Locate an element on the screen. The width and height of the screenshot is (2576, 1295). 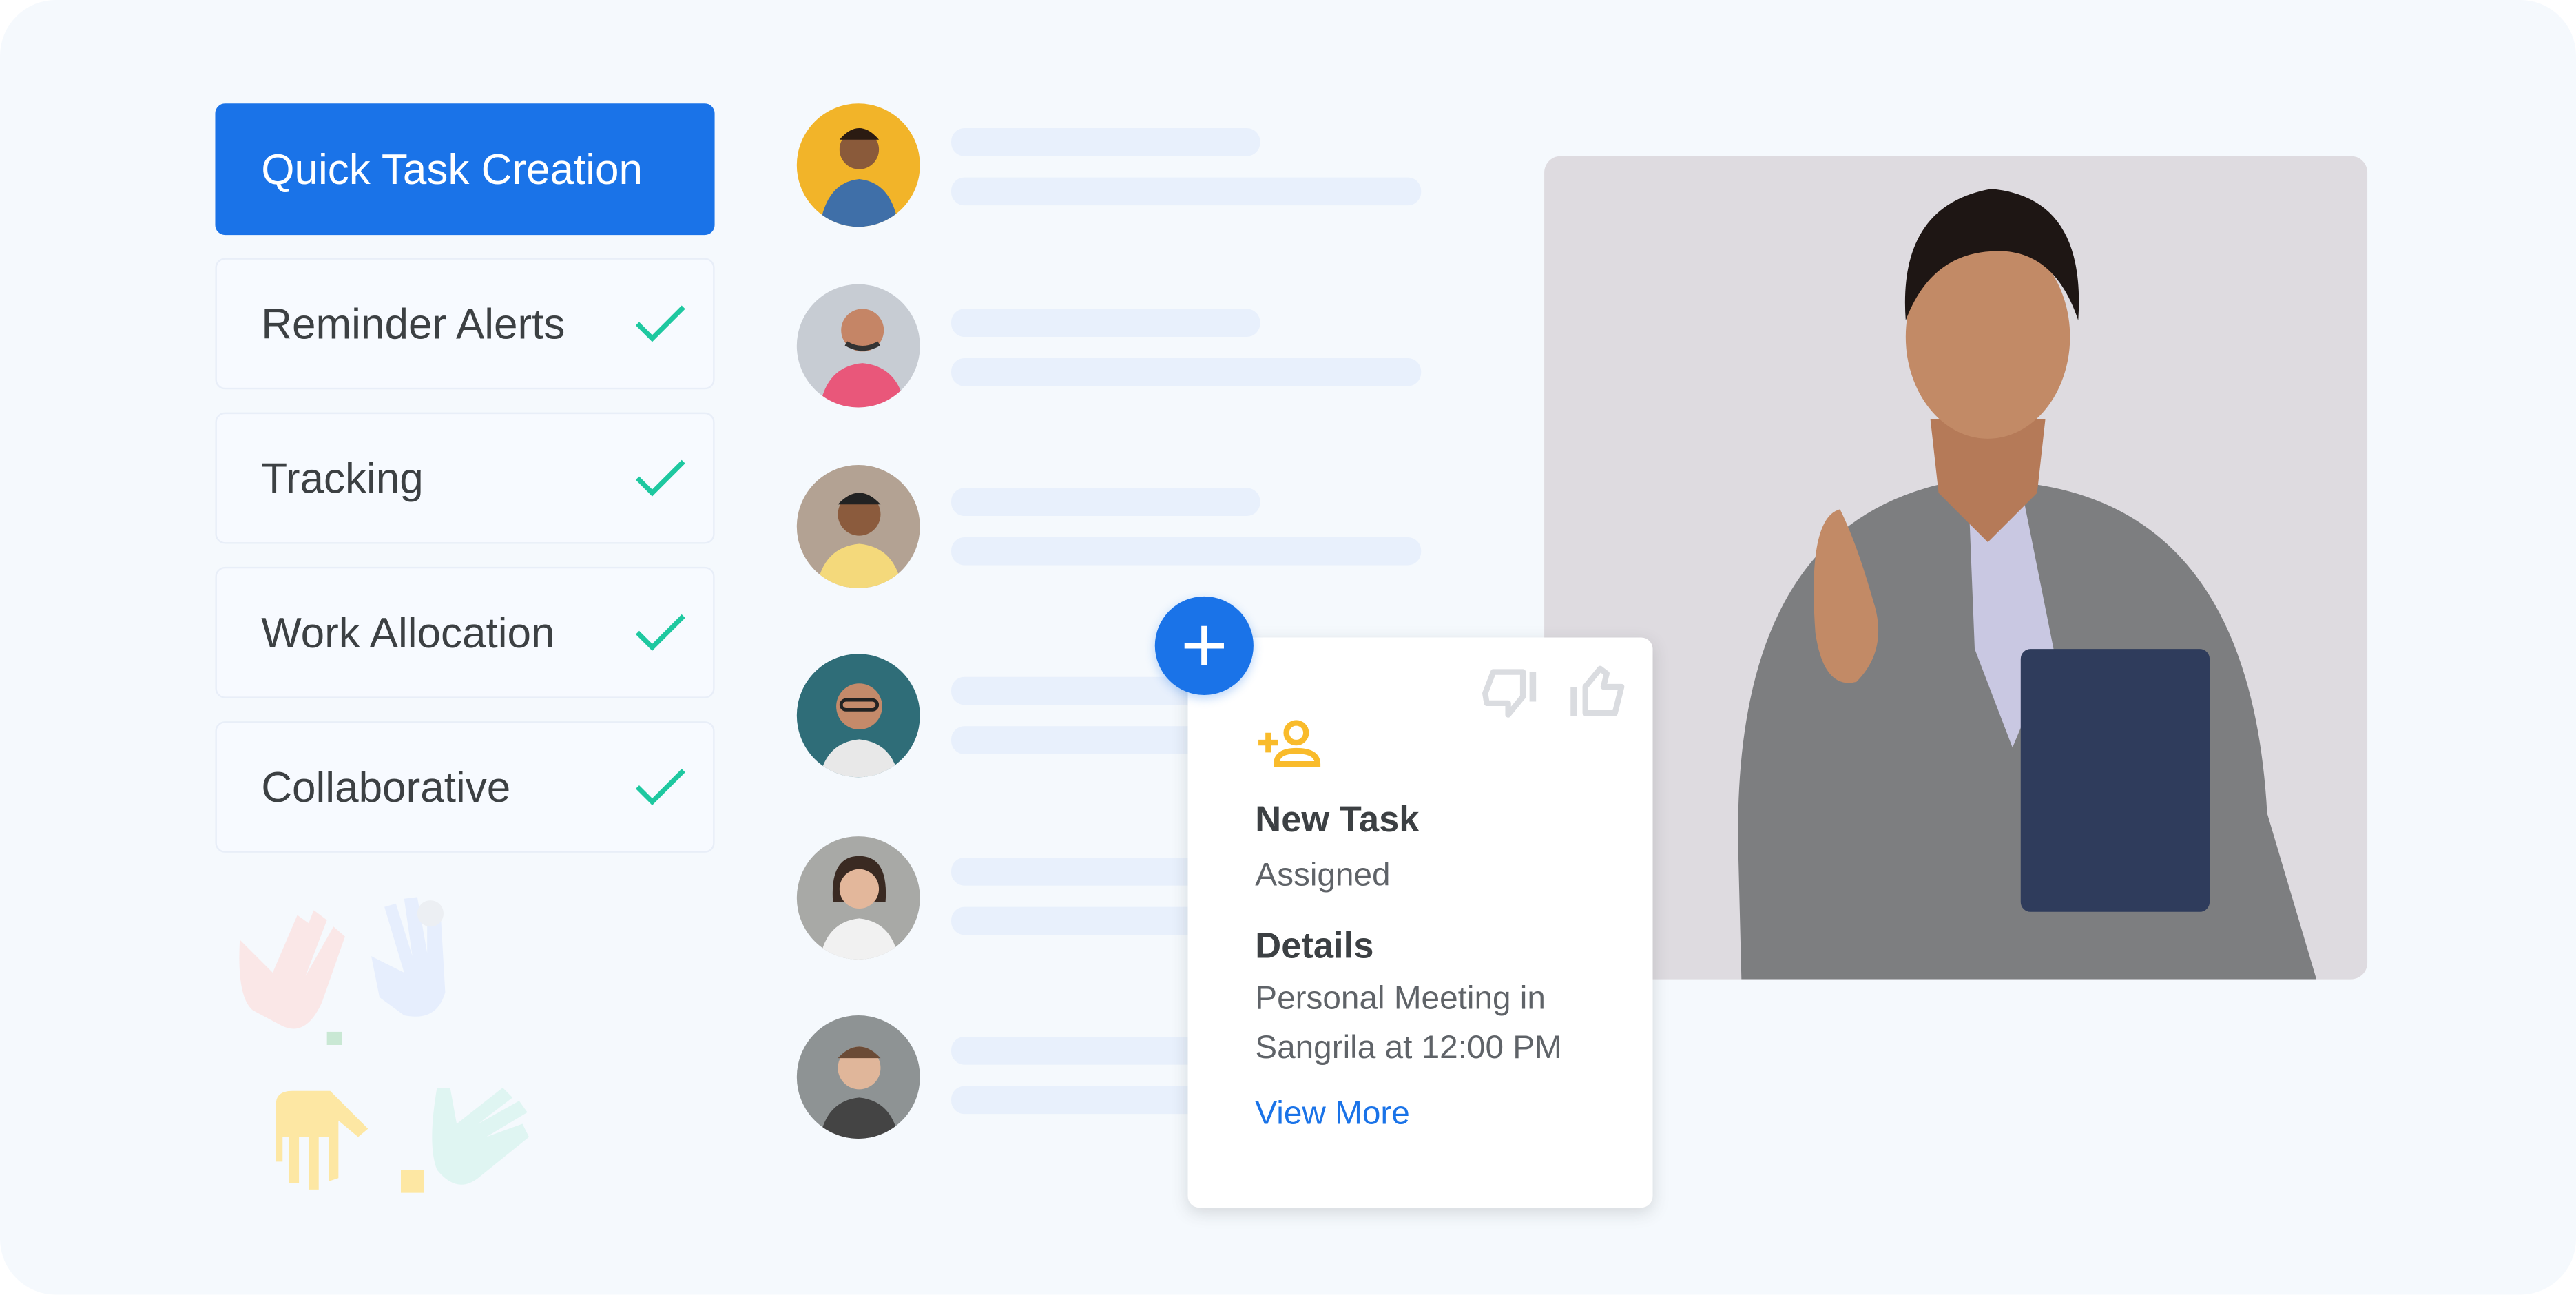
feature-tracking: Tracking is located at coordinates (465, 478).